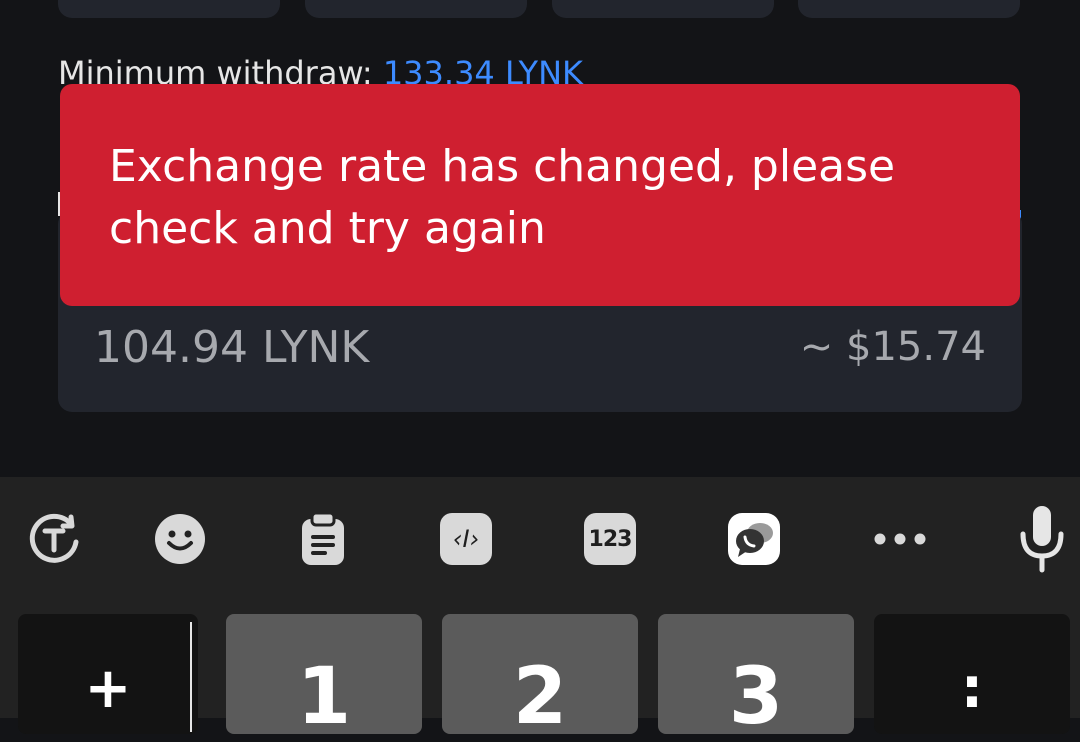 Image resolution: width=1080 pixels, height=742 pixels. I want to click on emoji-icon, so click(180, 539).